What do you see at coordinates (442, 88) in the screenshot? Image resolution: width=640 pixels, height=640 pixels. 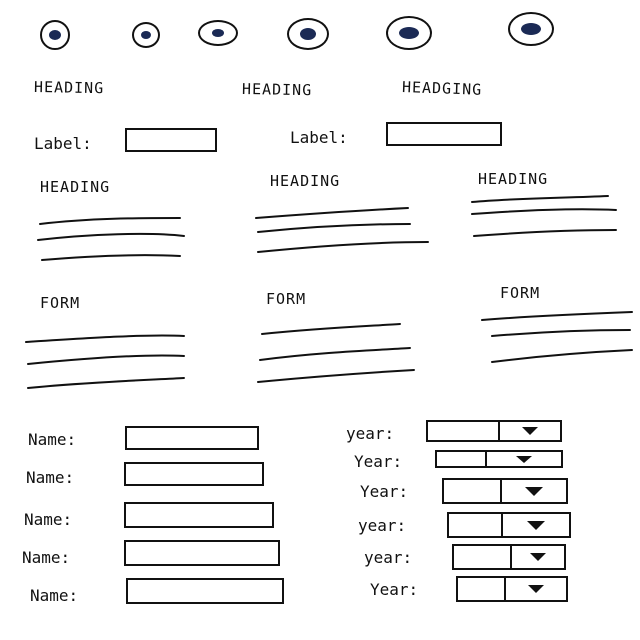 I see `heading: HEADGING` at bounding box center [442, 88].